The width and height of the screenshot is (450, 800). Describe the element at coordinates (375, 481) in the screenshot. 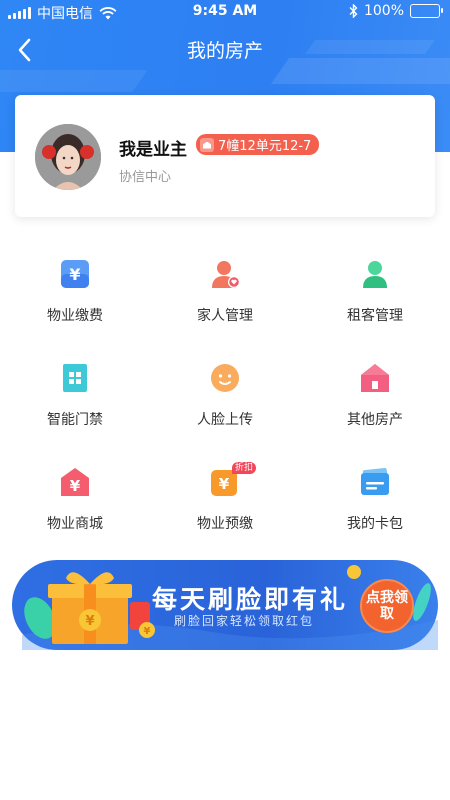

I see `card-wallet-icon` at that location.